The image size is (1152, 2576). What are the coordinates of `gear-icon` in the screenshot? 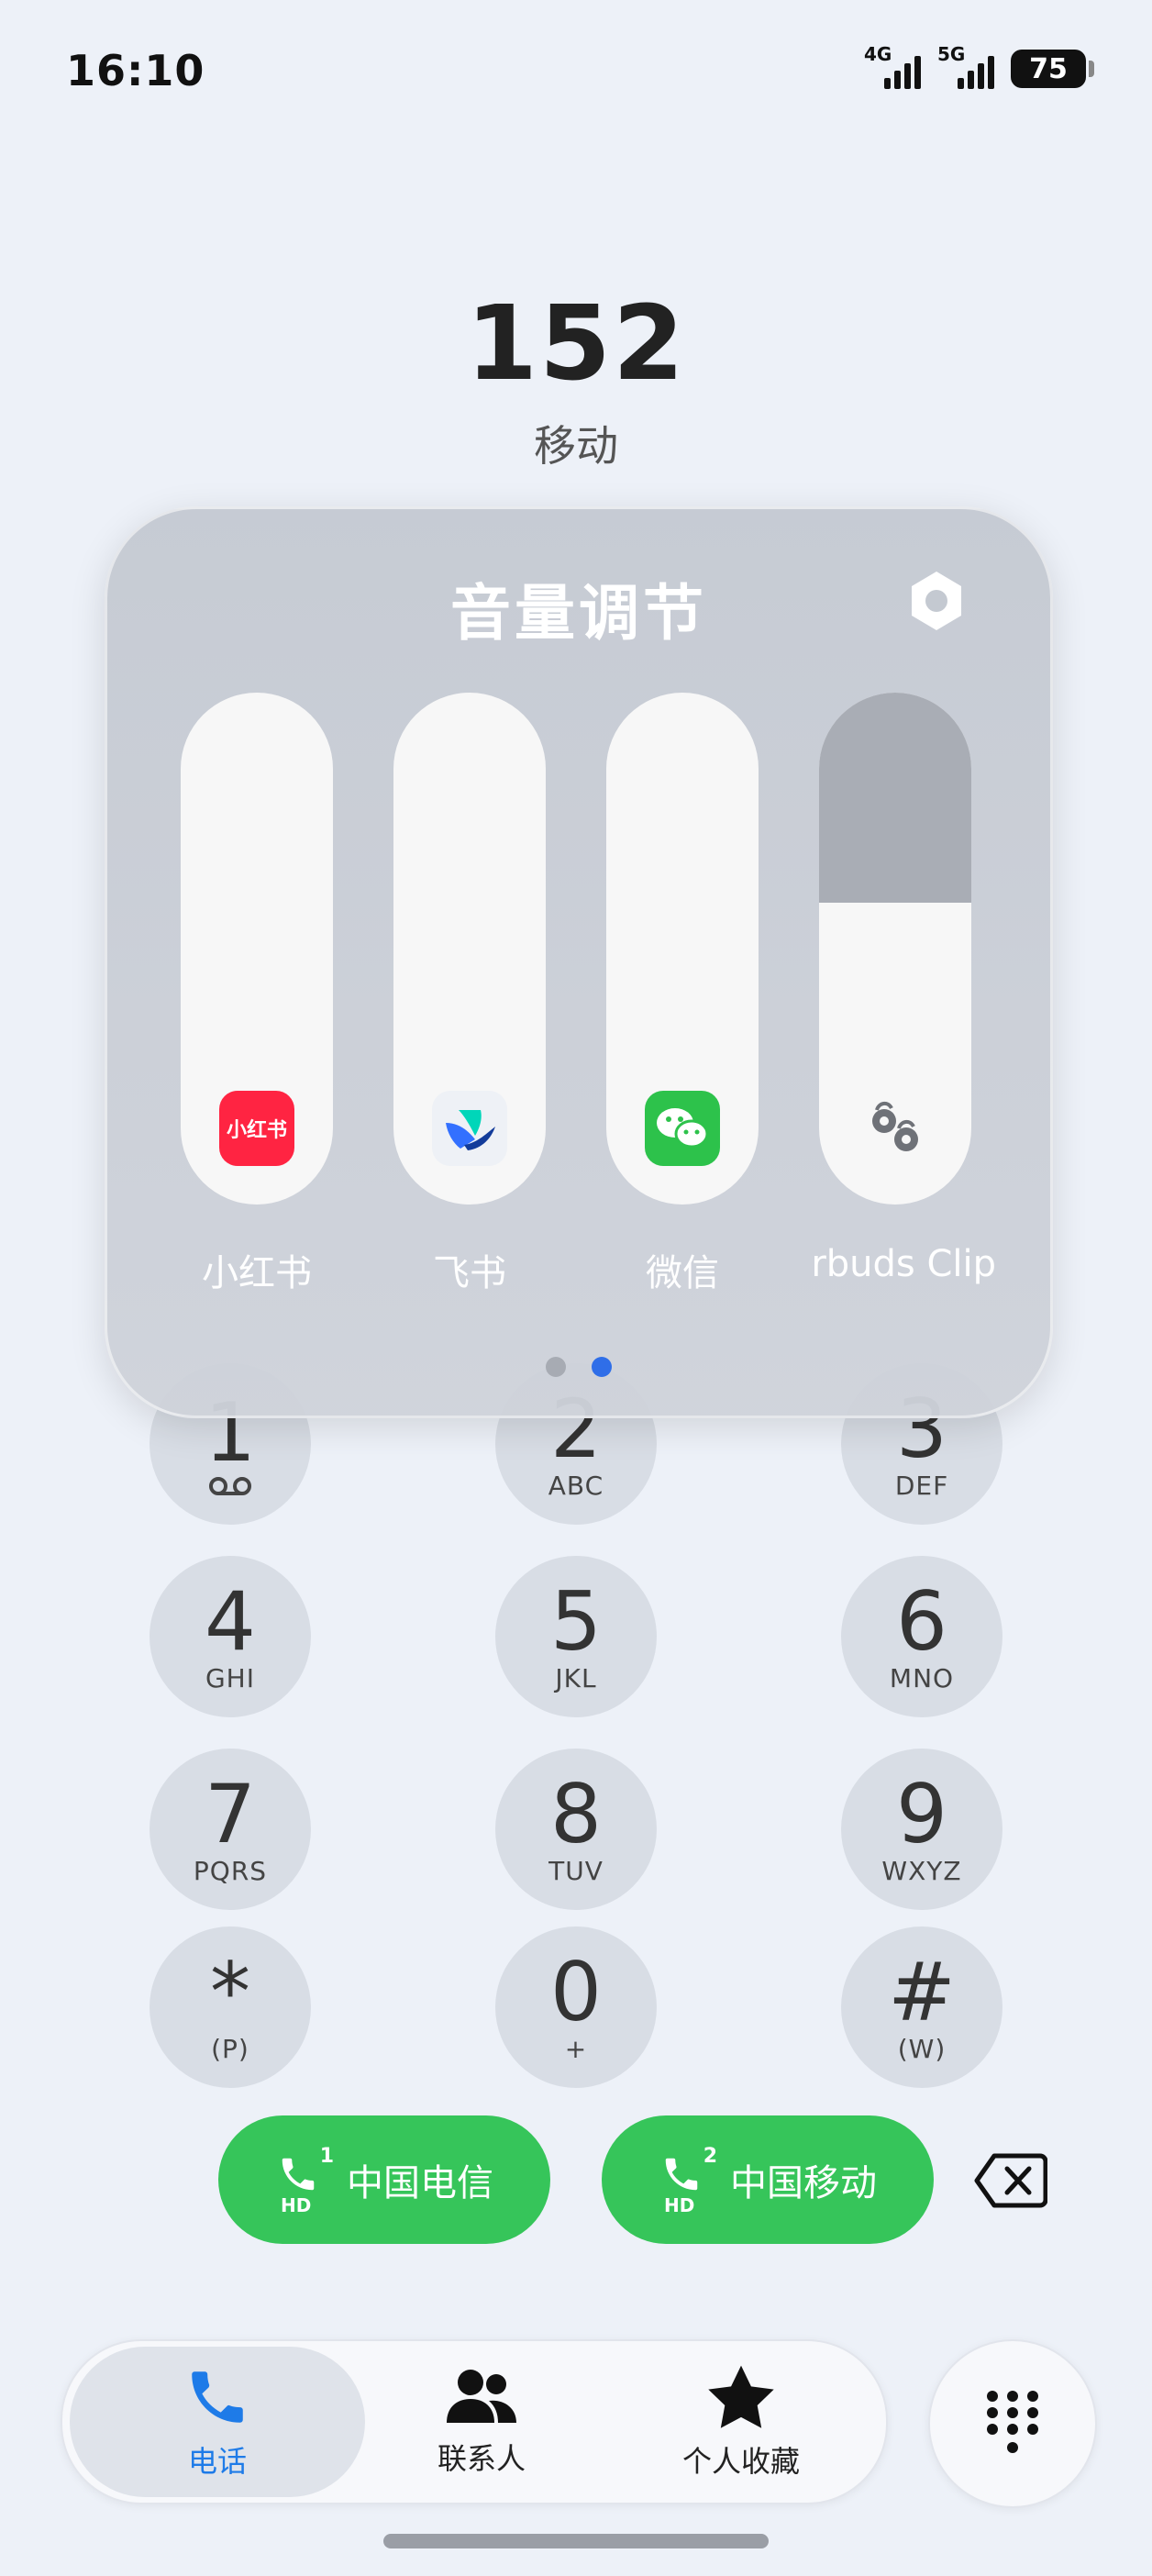 It's located at (936, 601).